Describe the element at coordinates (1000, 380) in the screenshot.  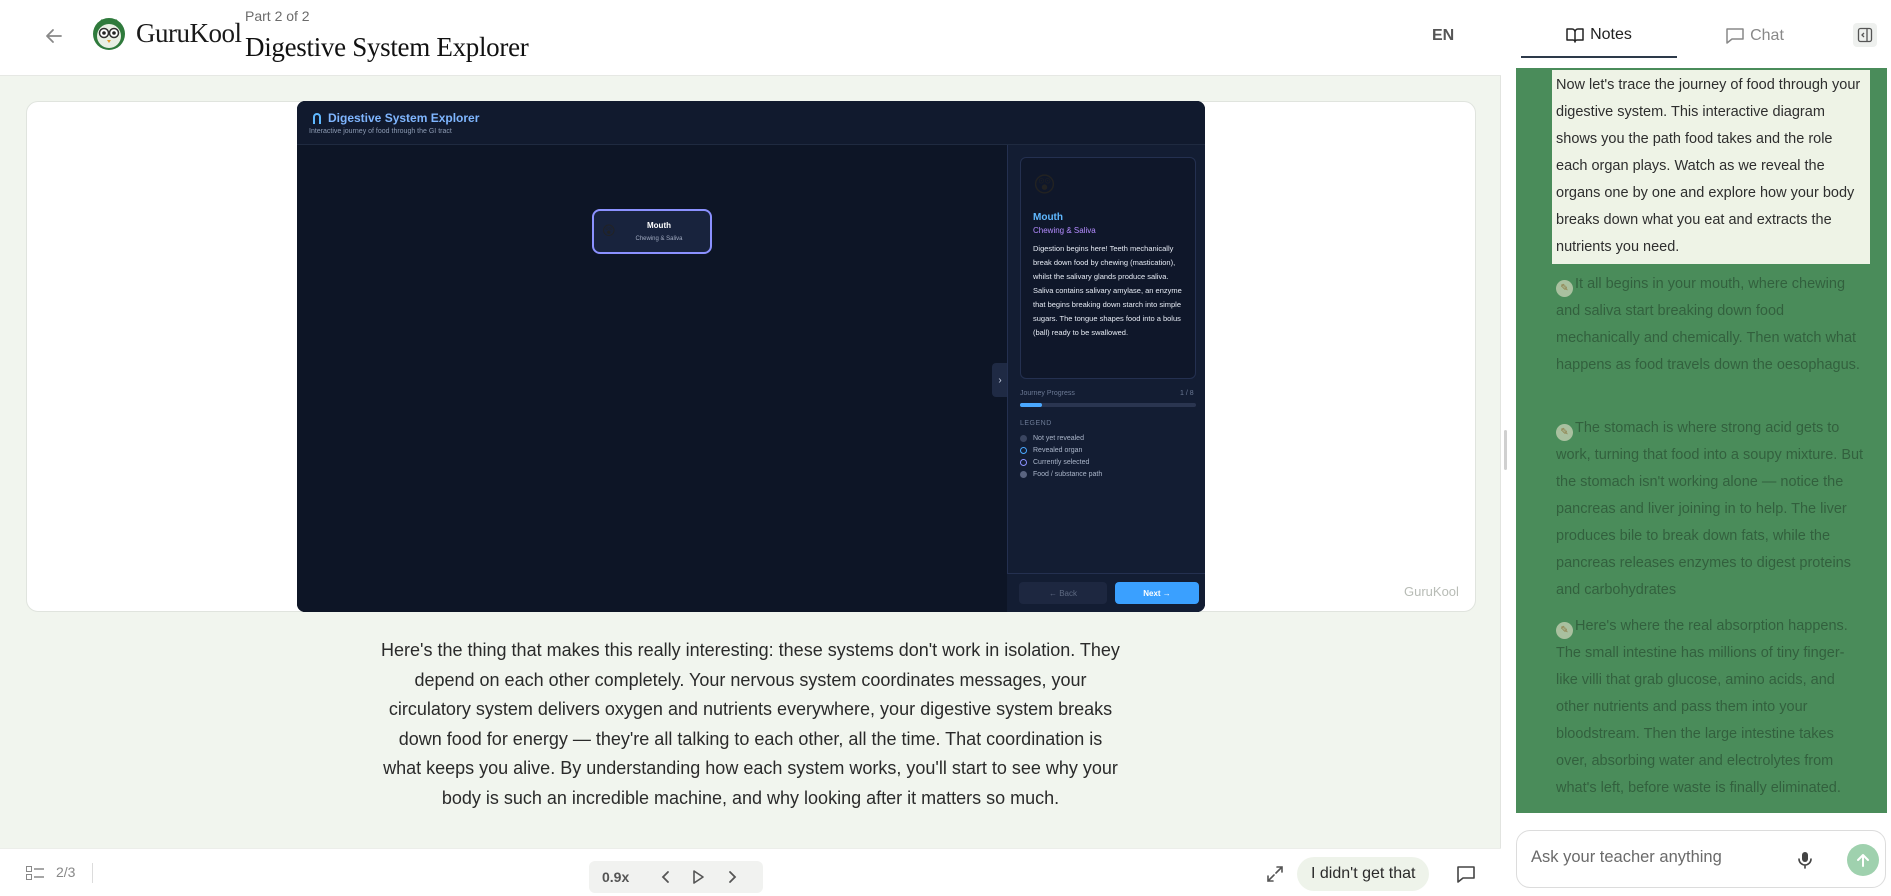
I see `collapse-panel-button: ›` at that location.